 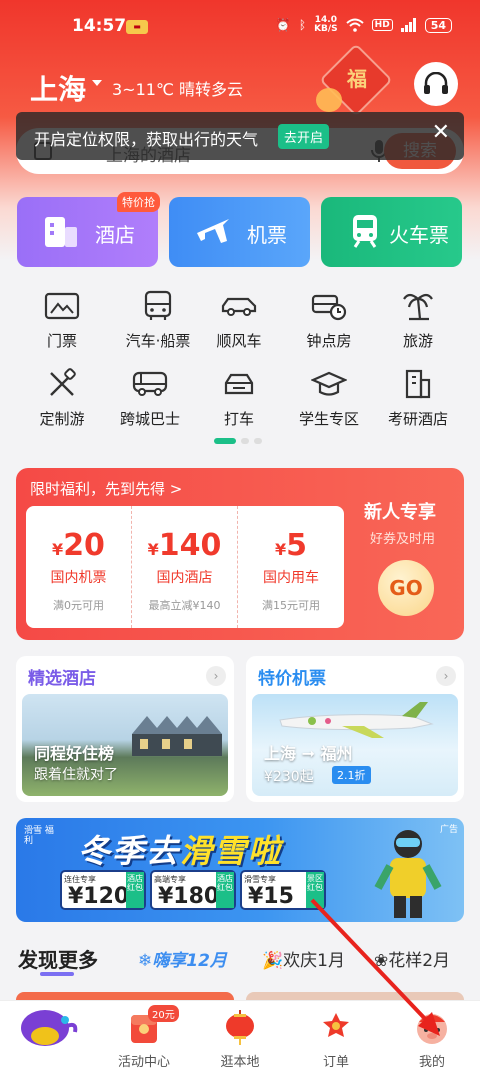 What do you see at coordinates (180, 851) in the screenshot?
I see `ski-title: 冬季去滑雪啦` at bounding box center [180, 851].